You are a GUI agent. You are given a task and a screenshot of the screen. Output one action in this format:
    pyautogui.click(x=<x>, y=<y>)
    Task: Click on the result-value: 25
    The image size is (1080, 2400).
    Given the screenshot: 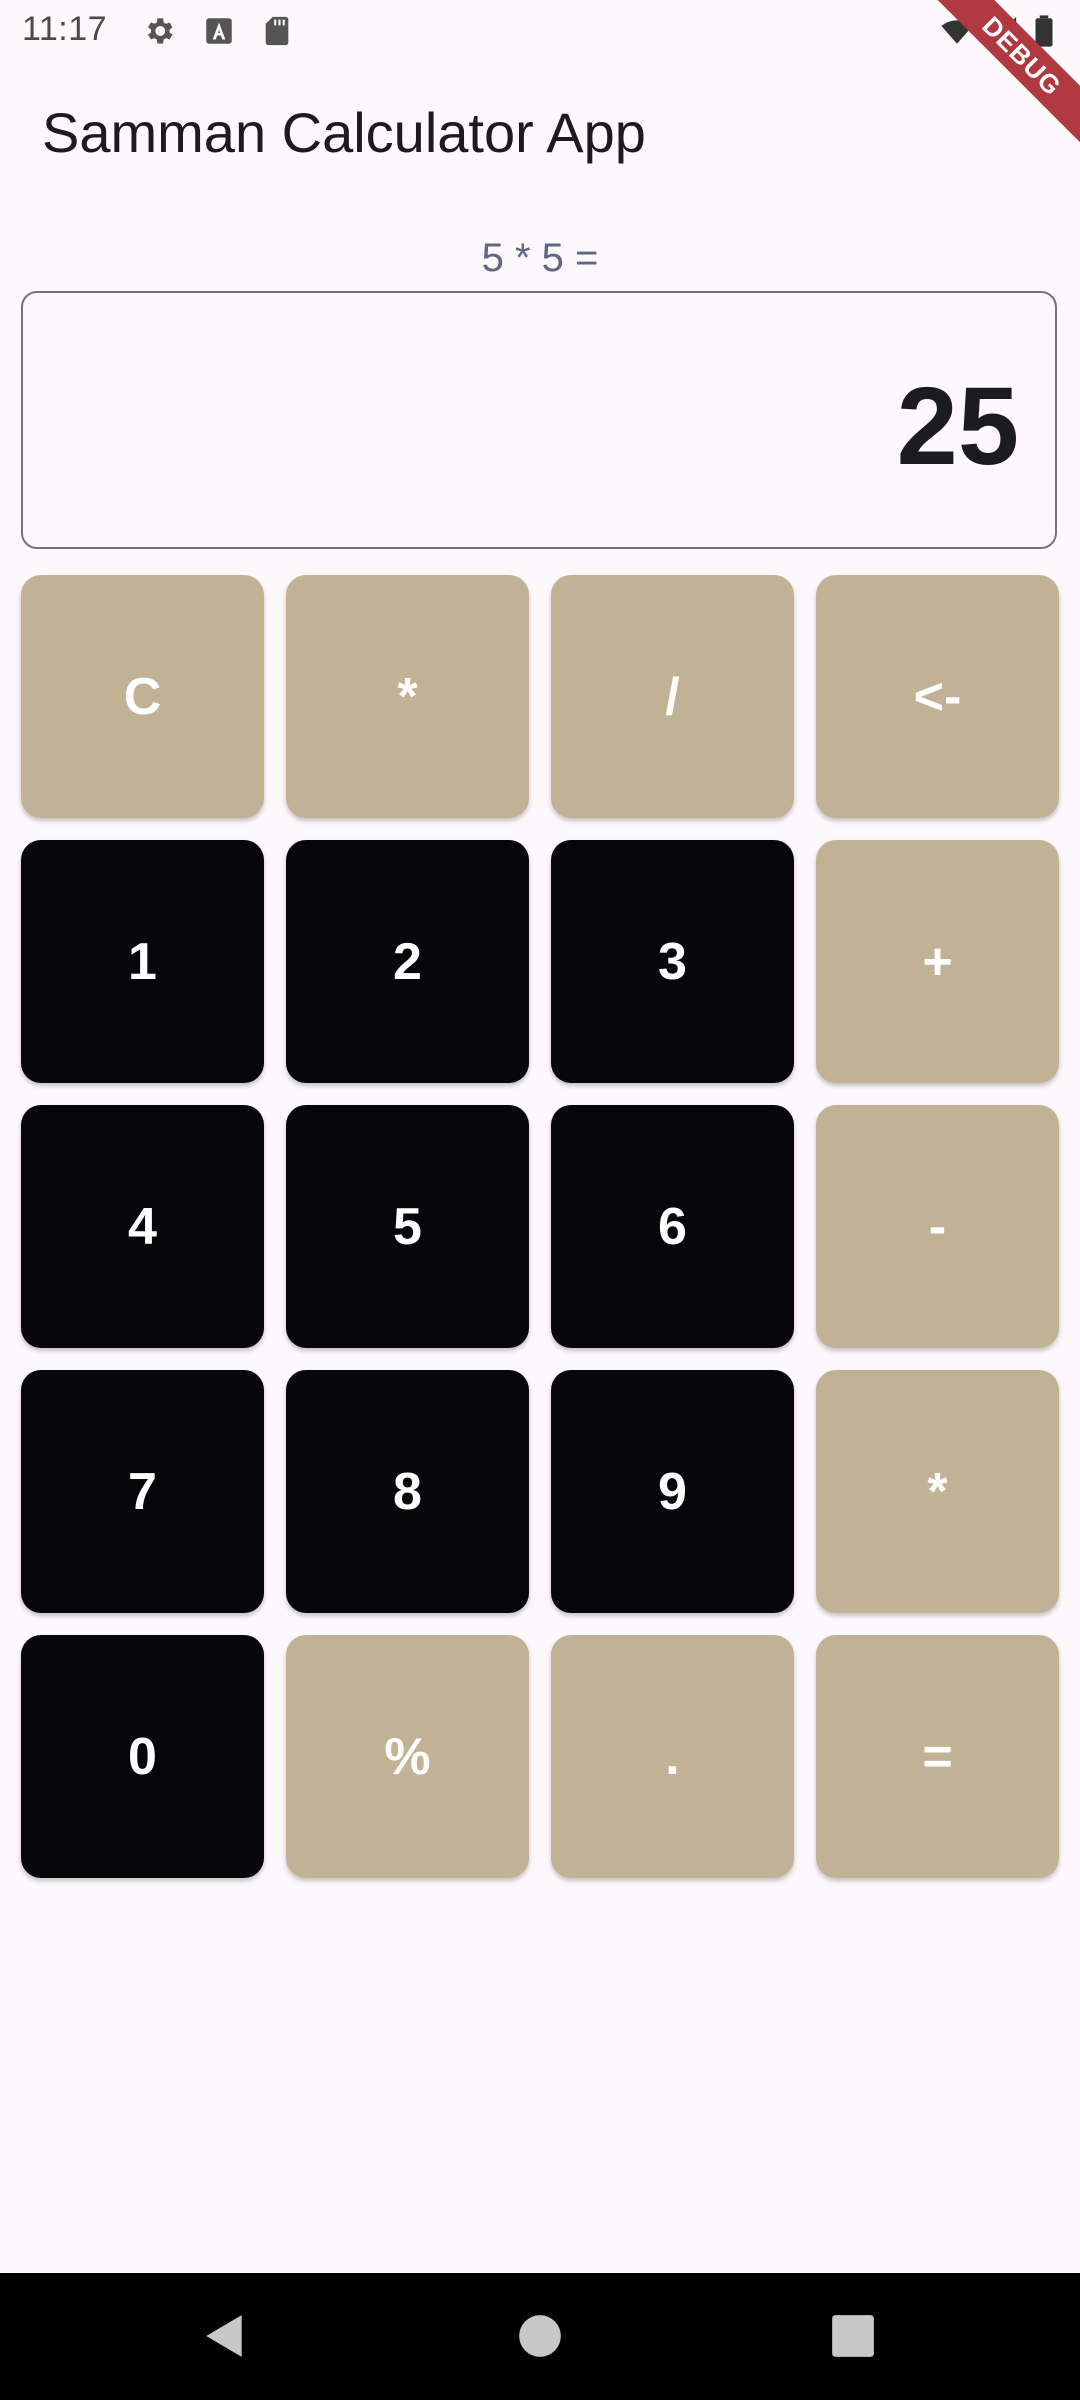 What is the action you would take?
    pyautogui.click(x=957, y=426)
    